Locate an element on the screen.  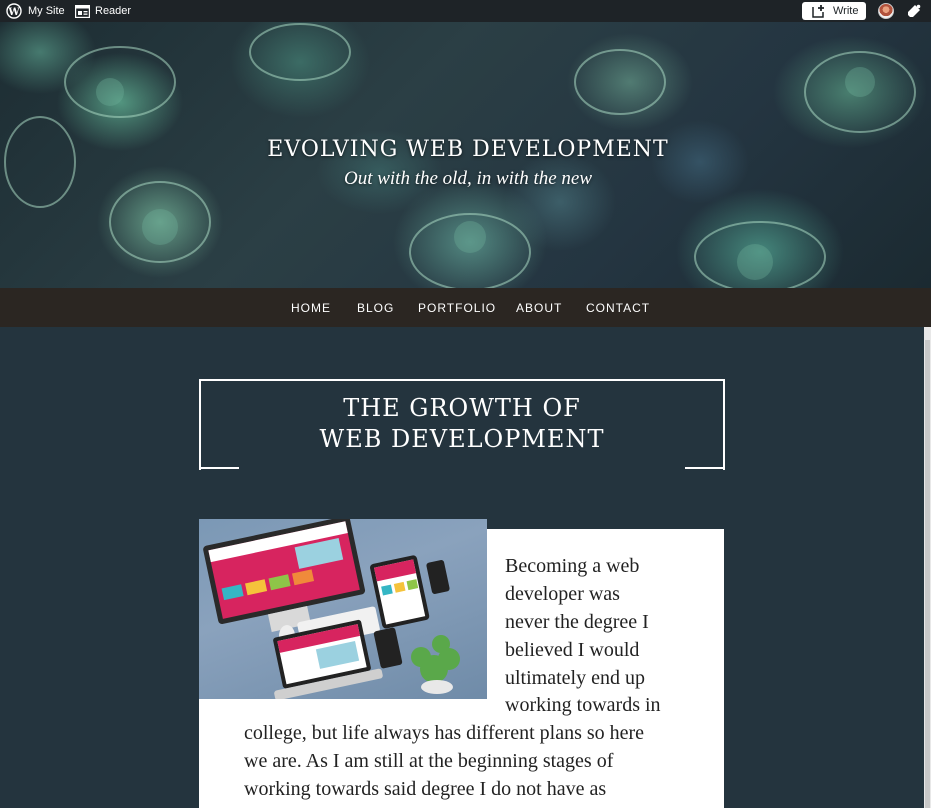
write-button: Write is located at coordinates (834, 11).